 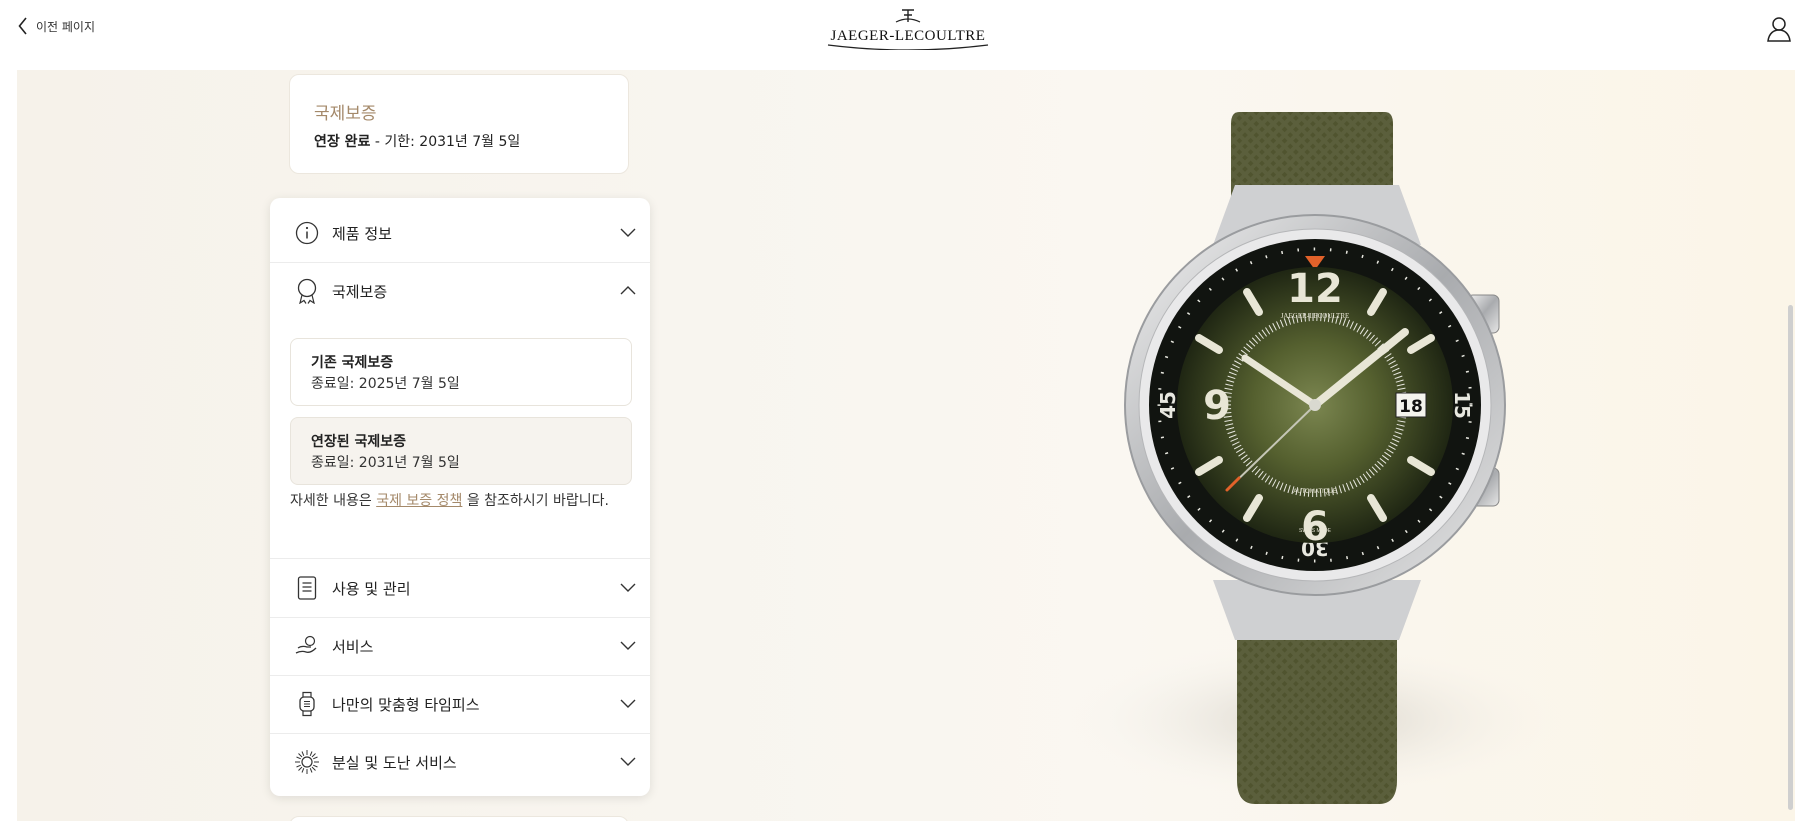 I want to click on dial-numeral-6: 6, so click(x=1315, y=527).